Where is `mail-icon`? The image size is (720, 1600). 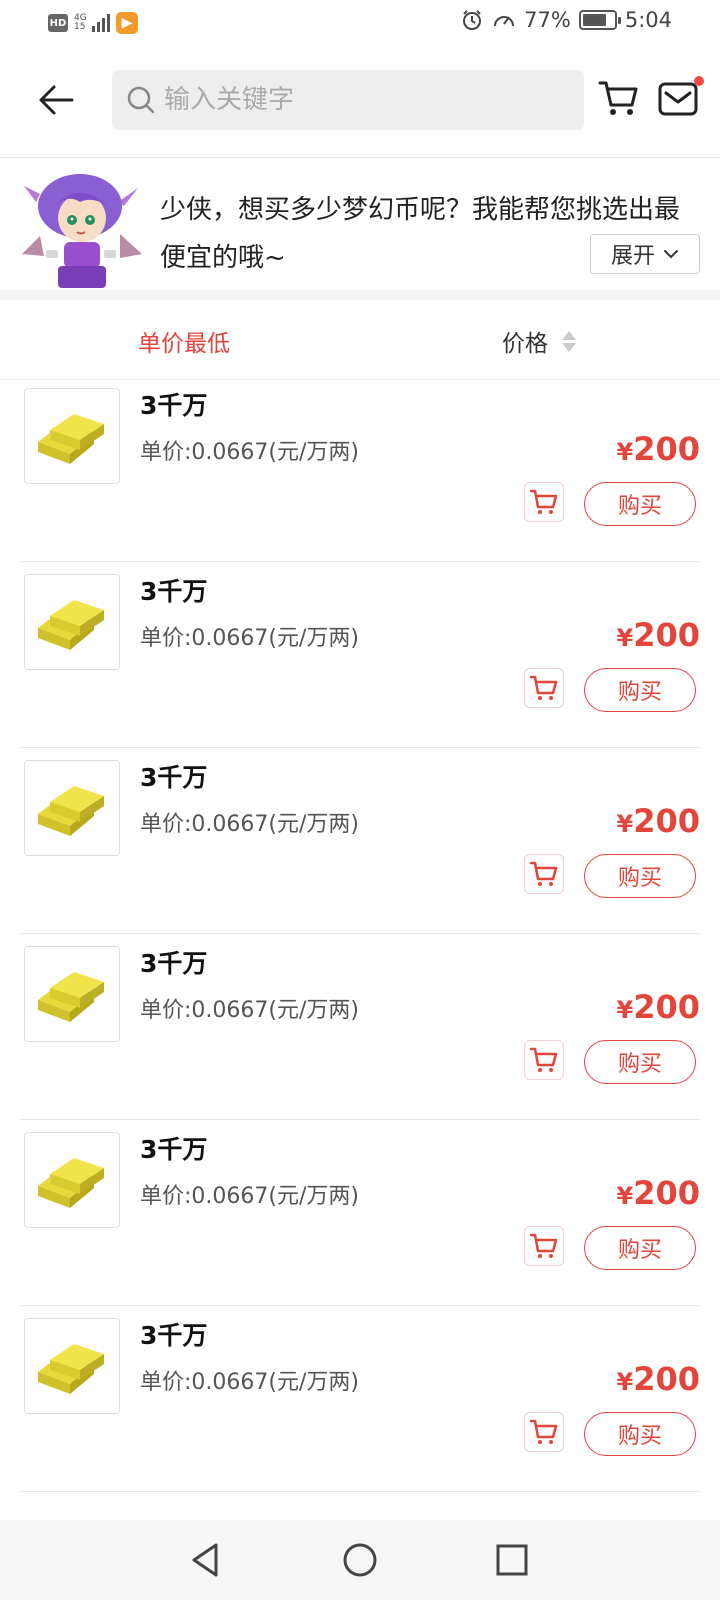
mail-icon is located at coordinates (678, 99).